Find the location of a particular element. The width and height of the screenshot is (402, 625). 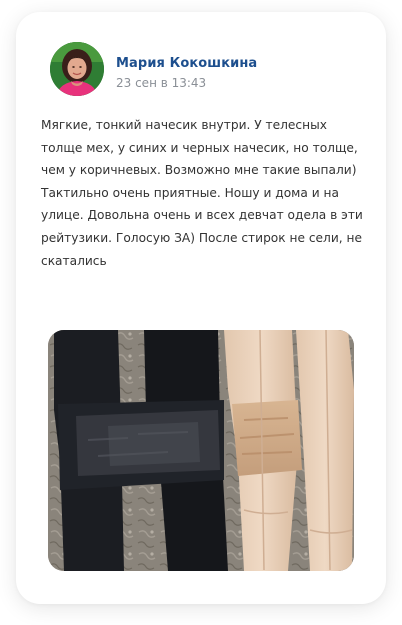

avatar-photo-icon is located at coordinates (77, 69).